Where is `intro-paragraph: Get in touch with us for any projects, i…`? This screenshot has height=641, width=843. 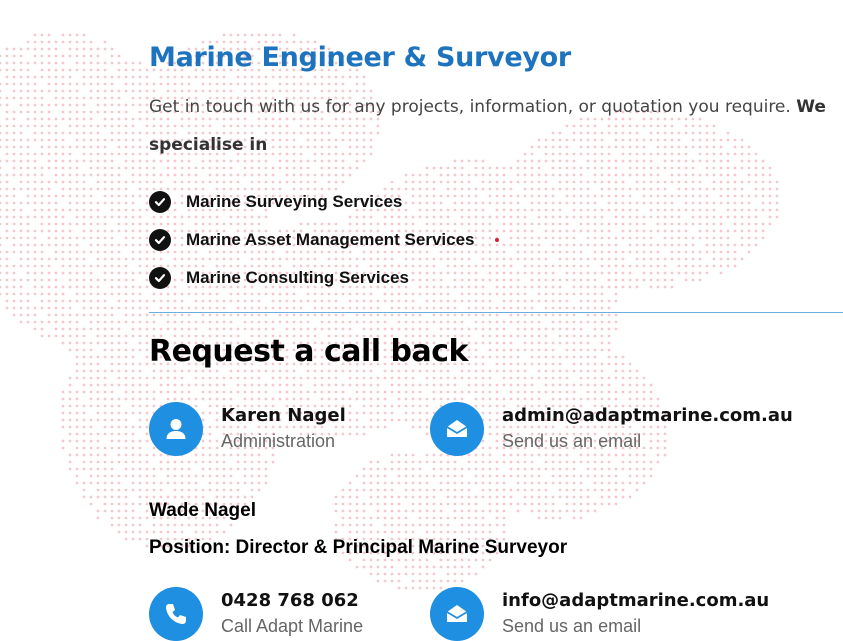
intro-paragraph: Get in touch with us for any projects, i… is located at coordinates (489, 126).